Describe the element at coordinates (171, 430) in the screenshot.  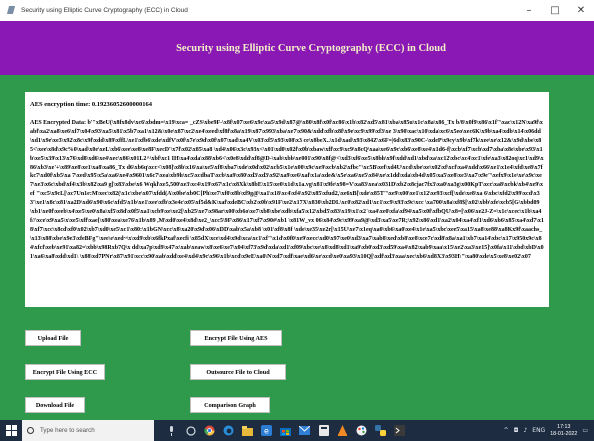
I see `microphone-icon` at that location.